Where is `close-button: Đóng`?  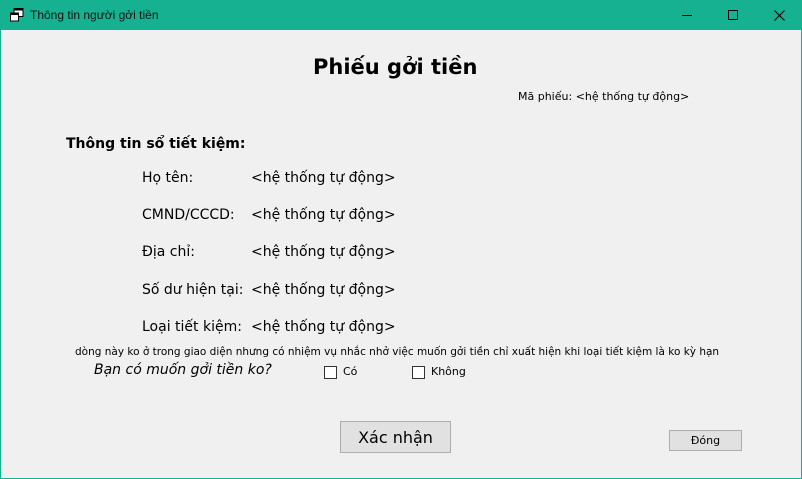 close-button: Đóng is located at coordinates (705, 440).